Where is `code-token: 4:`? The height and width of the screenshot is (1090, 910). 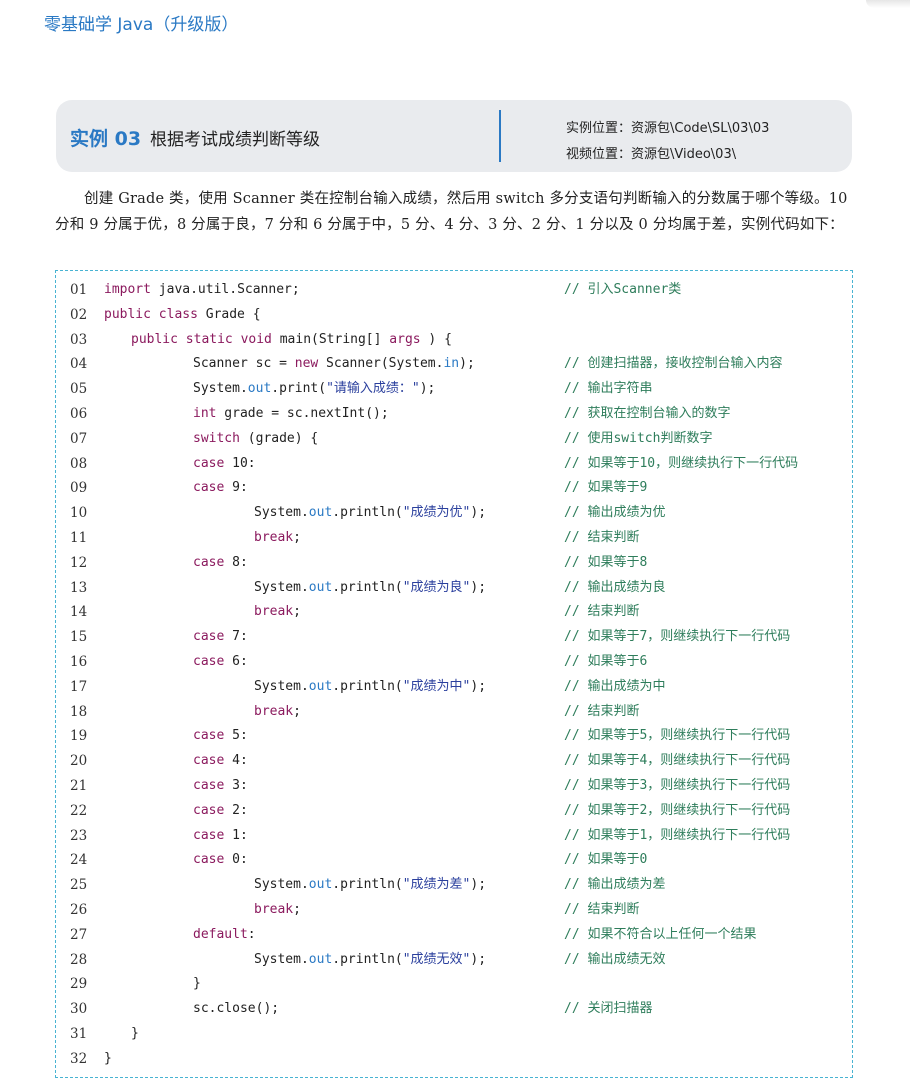
code-token: 4: is located at coordinates (236, 761).